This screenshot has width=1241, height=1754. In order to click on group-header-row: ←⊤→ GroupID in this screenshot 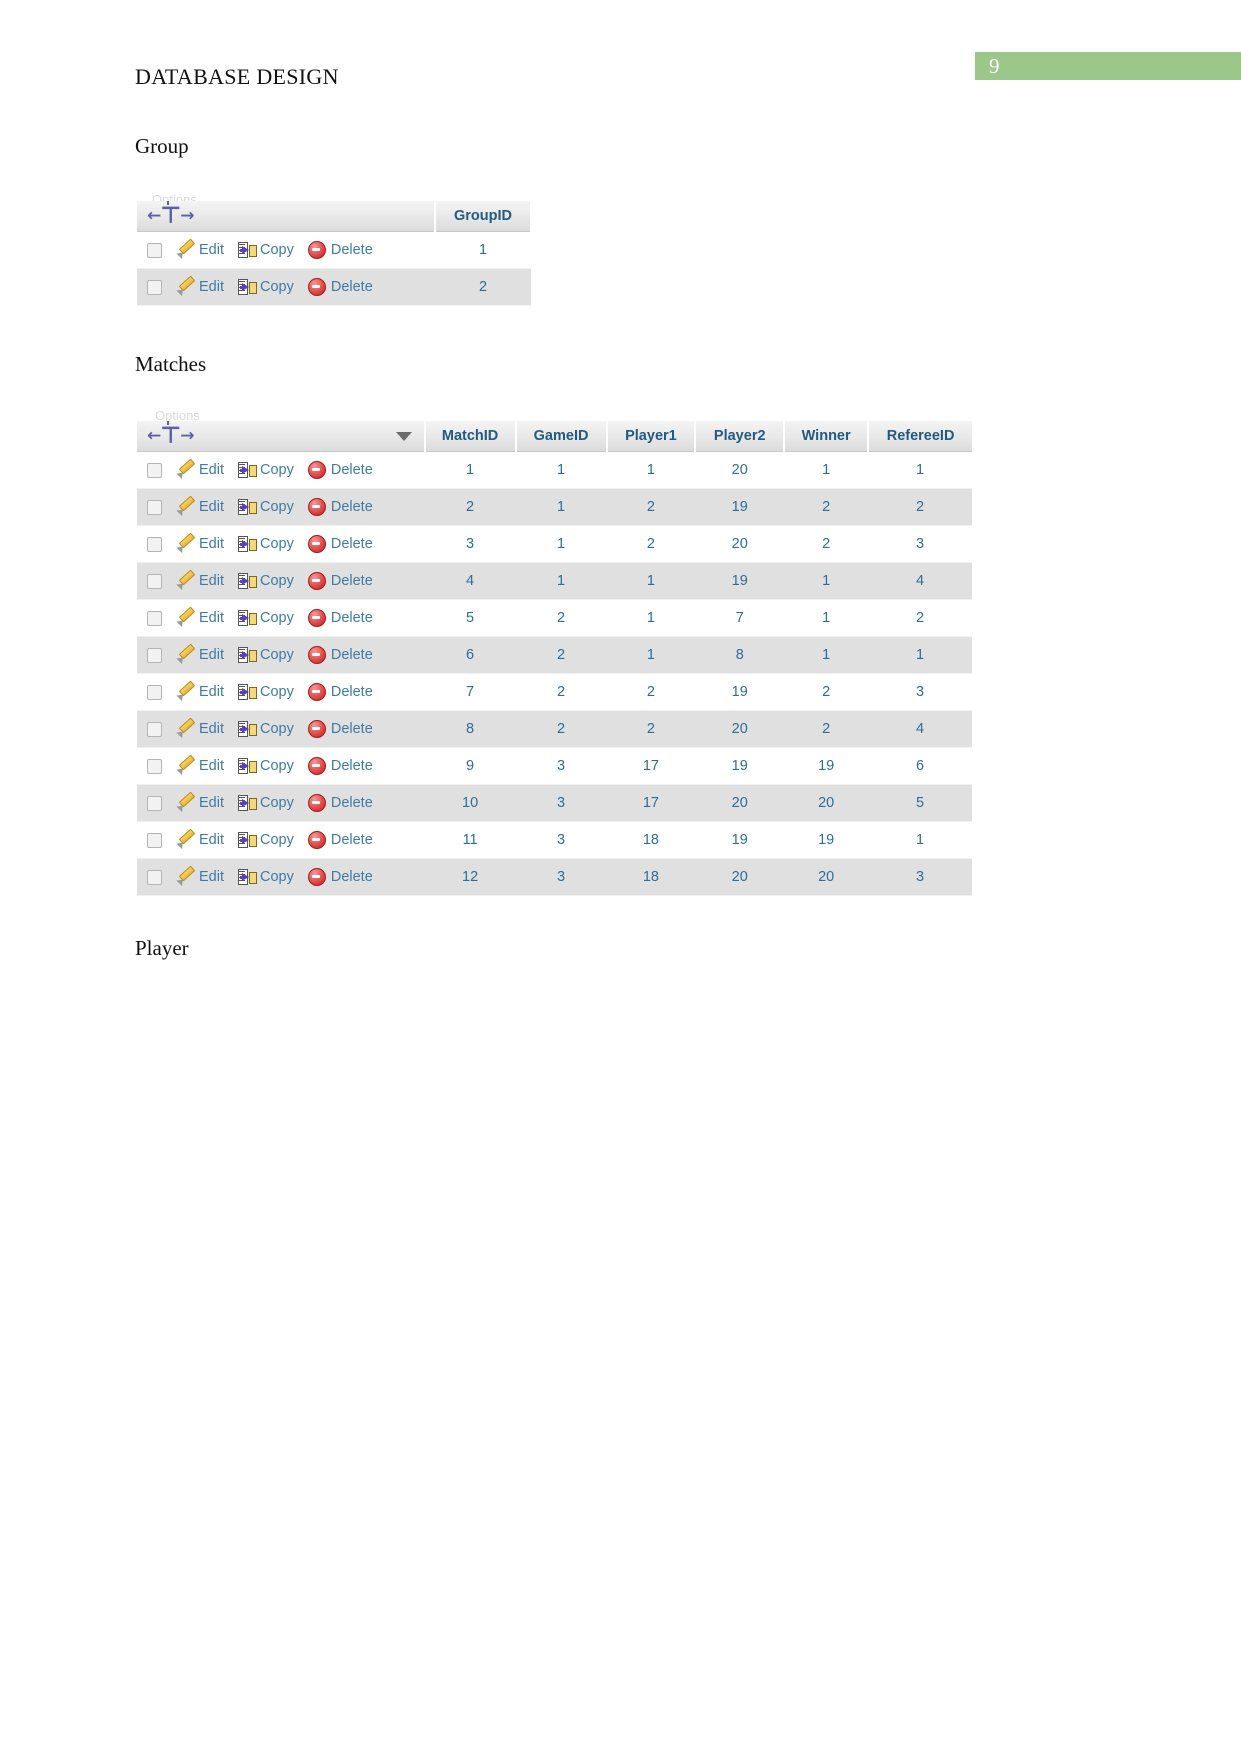, I will do `click(335, 216)`.